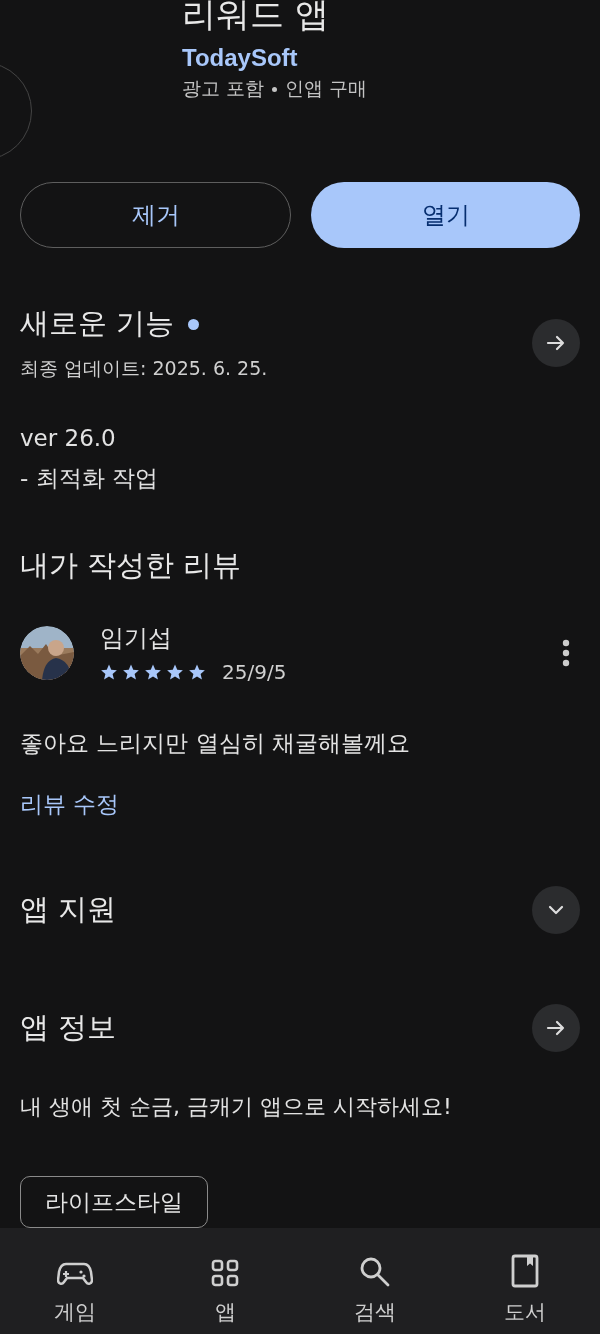  Describe the element at coordinates (256, 17) in the screenshot. I see `app-title: 리워드 앱` at that location.